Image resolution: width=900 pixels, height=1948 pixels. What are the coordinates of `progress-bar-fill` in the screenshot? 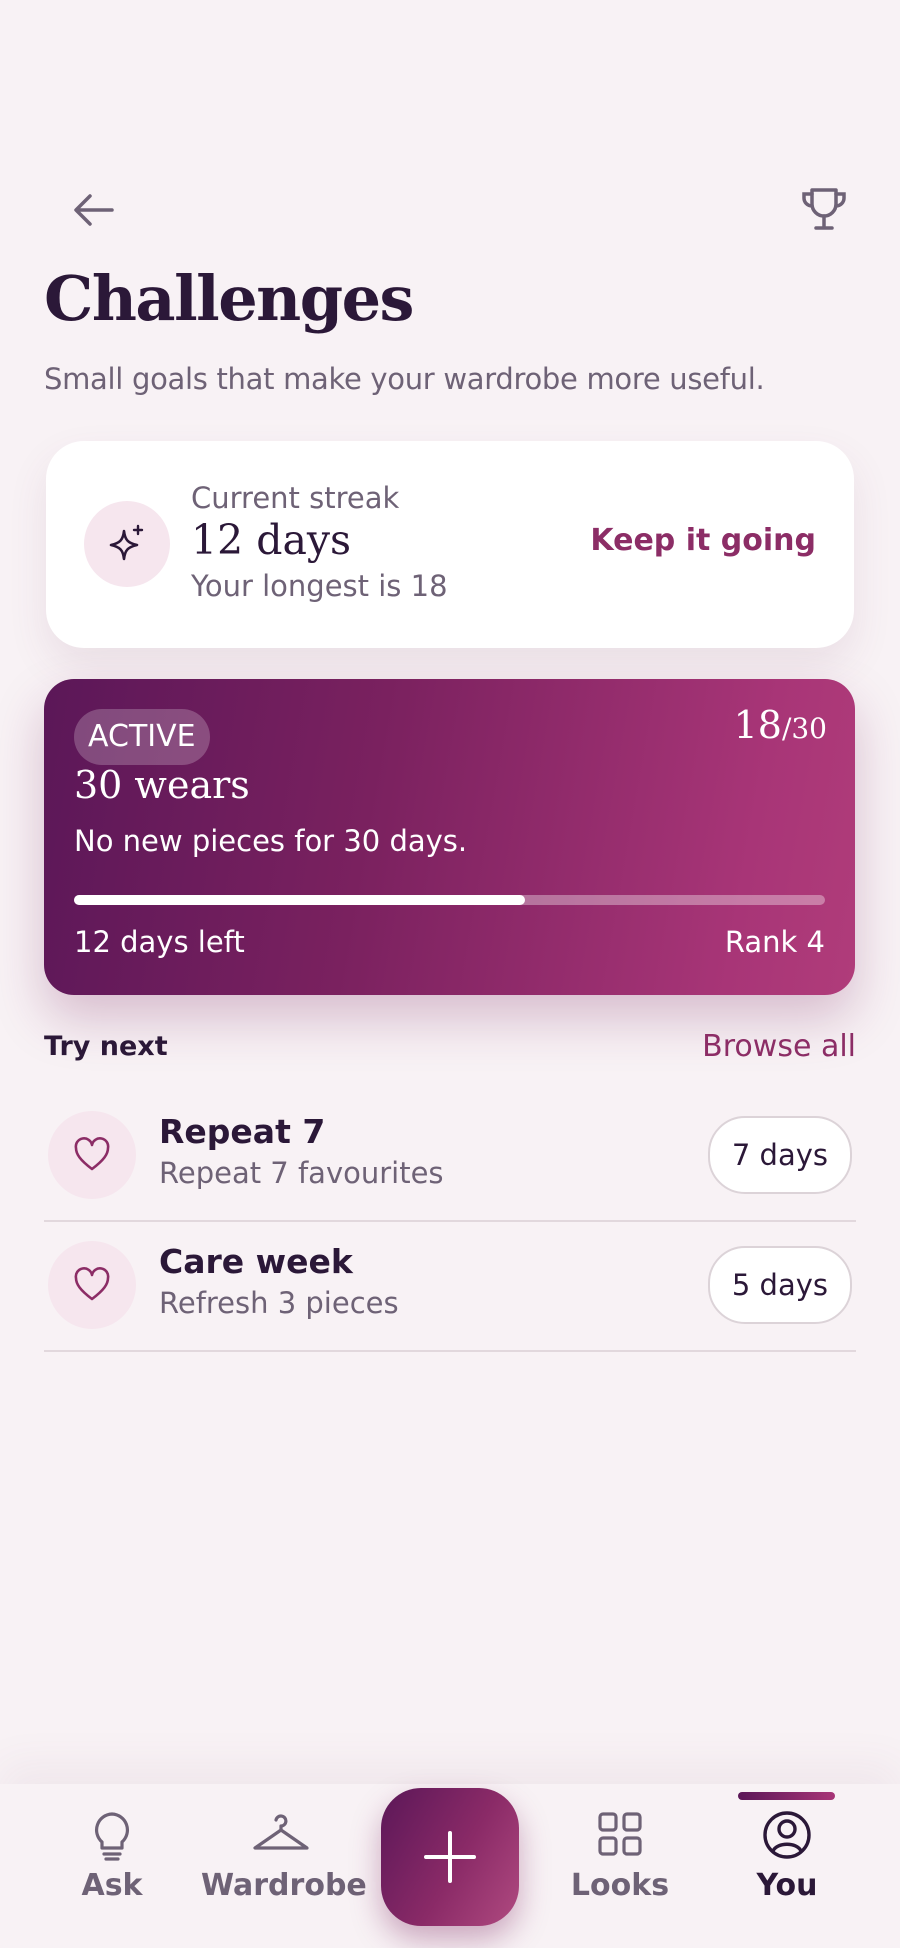 It's located at (299, 900).